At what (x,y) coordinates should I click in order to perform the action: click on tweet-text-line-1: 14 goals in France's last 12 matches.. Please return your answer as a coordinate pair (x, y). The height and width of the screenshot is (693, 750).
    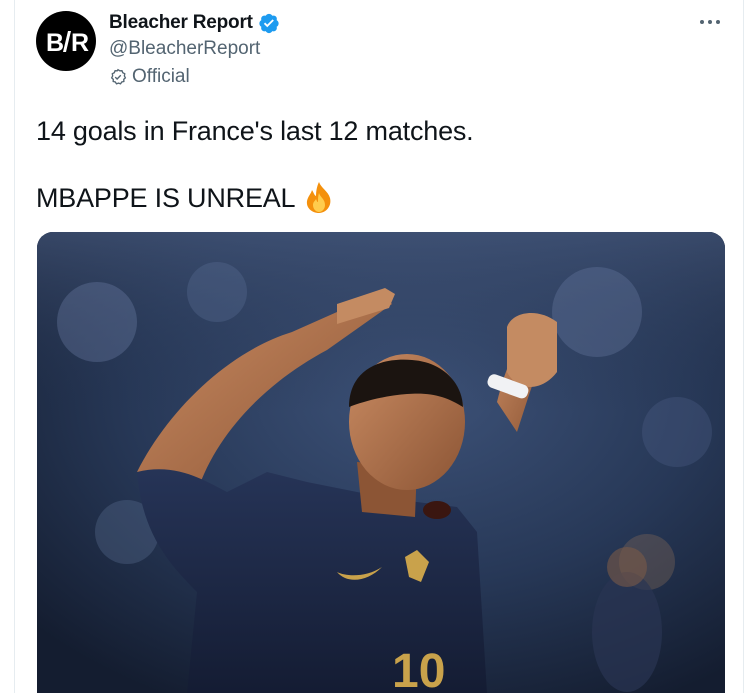
    Looking at the image, I should click on (255, 131).